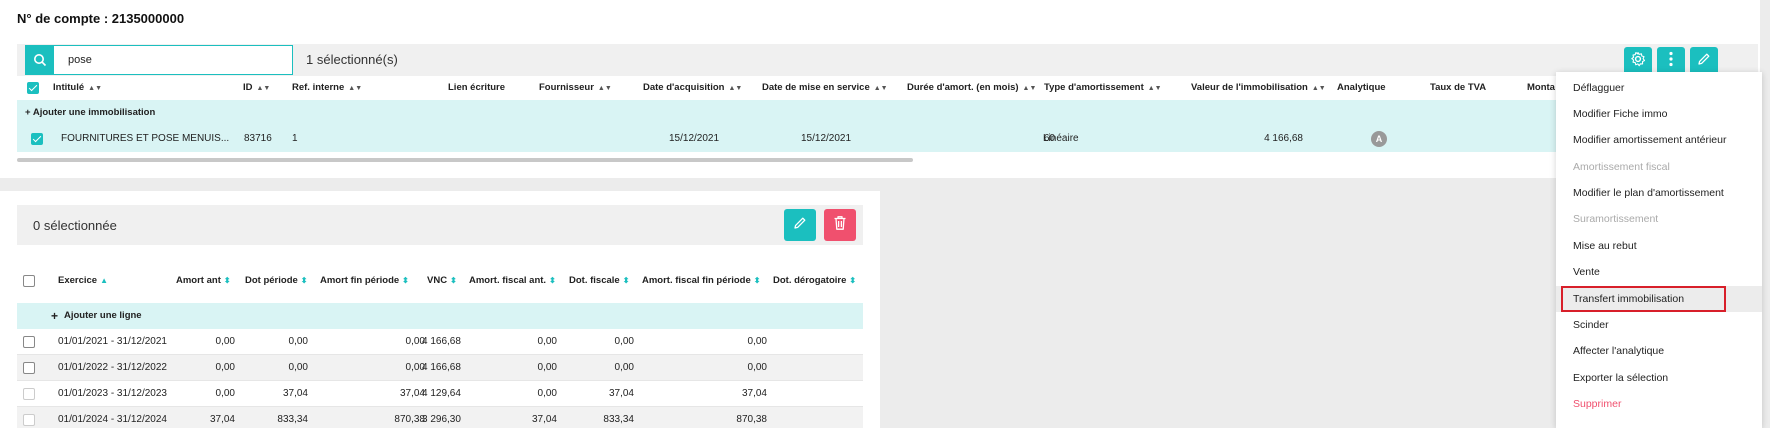 The width and height of the screenshot is (1770, 428). What do you see at coordinates (55, 316) in the screenshot?
I see `plus-icon: +` at bounding box center [55, 316].